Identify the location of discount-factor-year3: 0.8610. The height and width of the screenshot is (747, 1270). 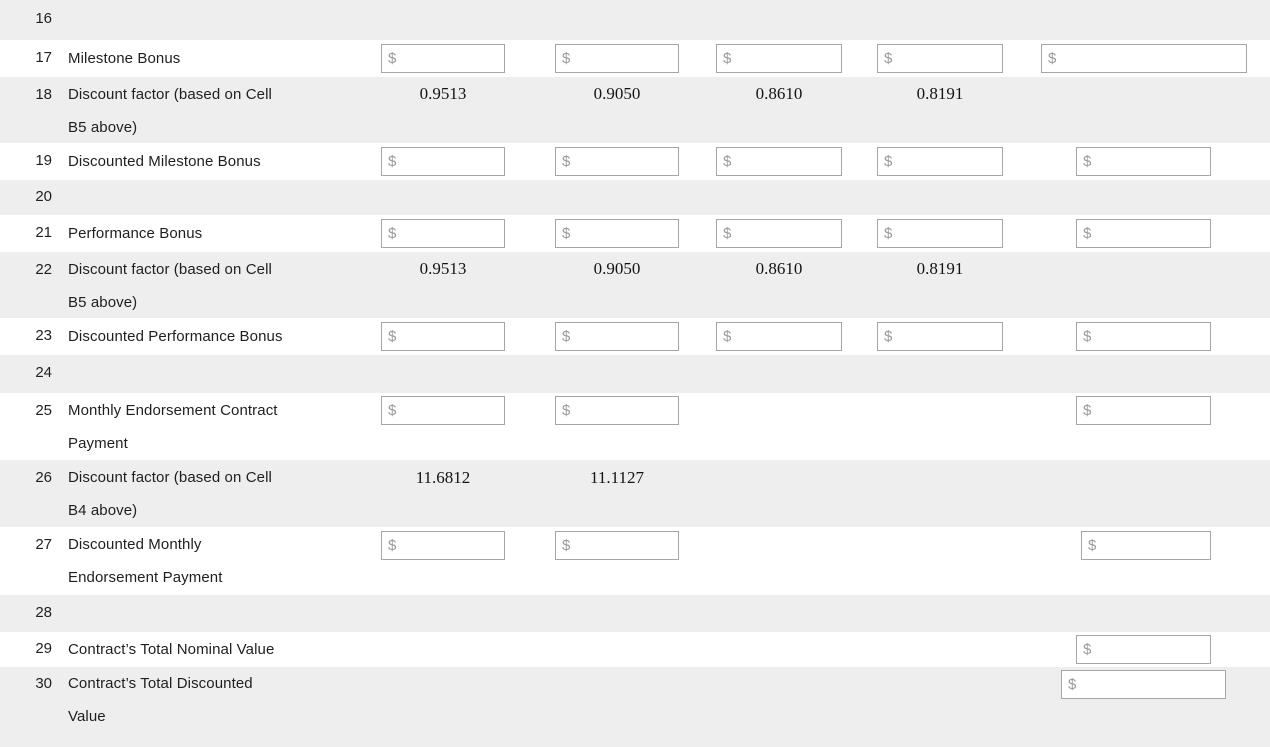
(779, 93).